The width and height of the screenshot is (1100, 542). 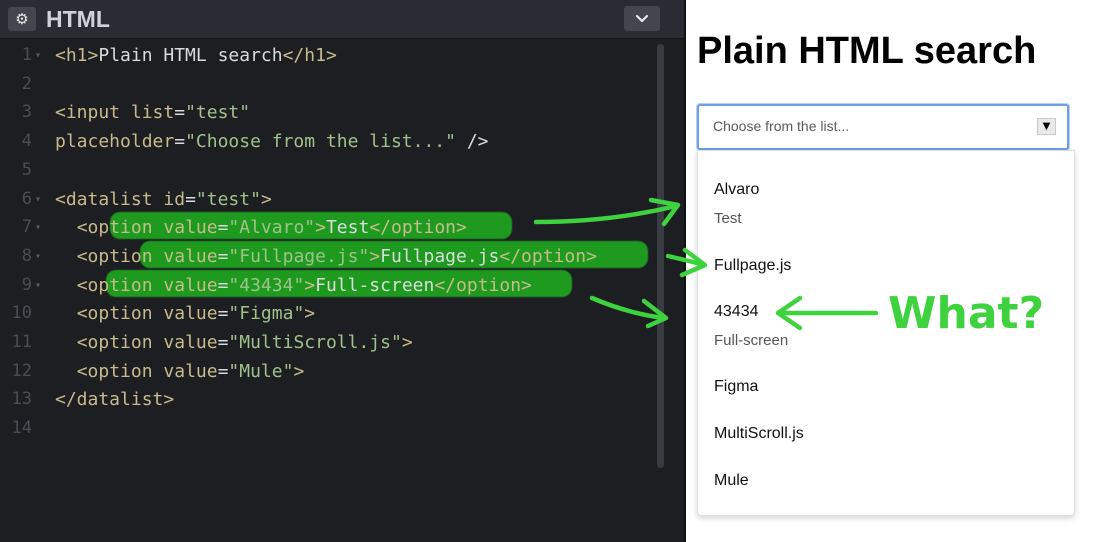 What do you see at coordinates (26, 256) in the screenshot?
I see `line-number: 8` at bounding box center [26, 256].